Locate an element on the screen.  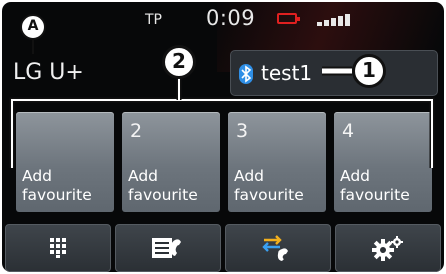
callout-1-marker: 1 is located at coordinates (369, 71).